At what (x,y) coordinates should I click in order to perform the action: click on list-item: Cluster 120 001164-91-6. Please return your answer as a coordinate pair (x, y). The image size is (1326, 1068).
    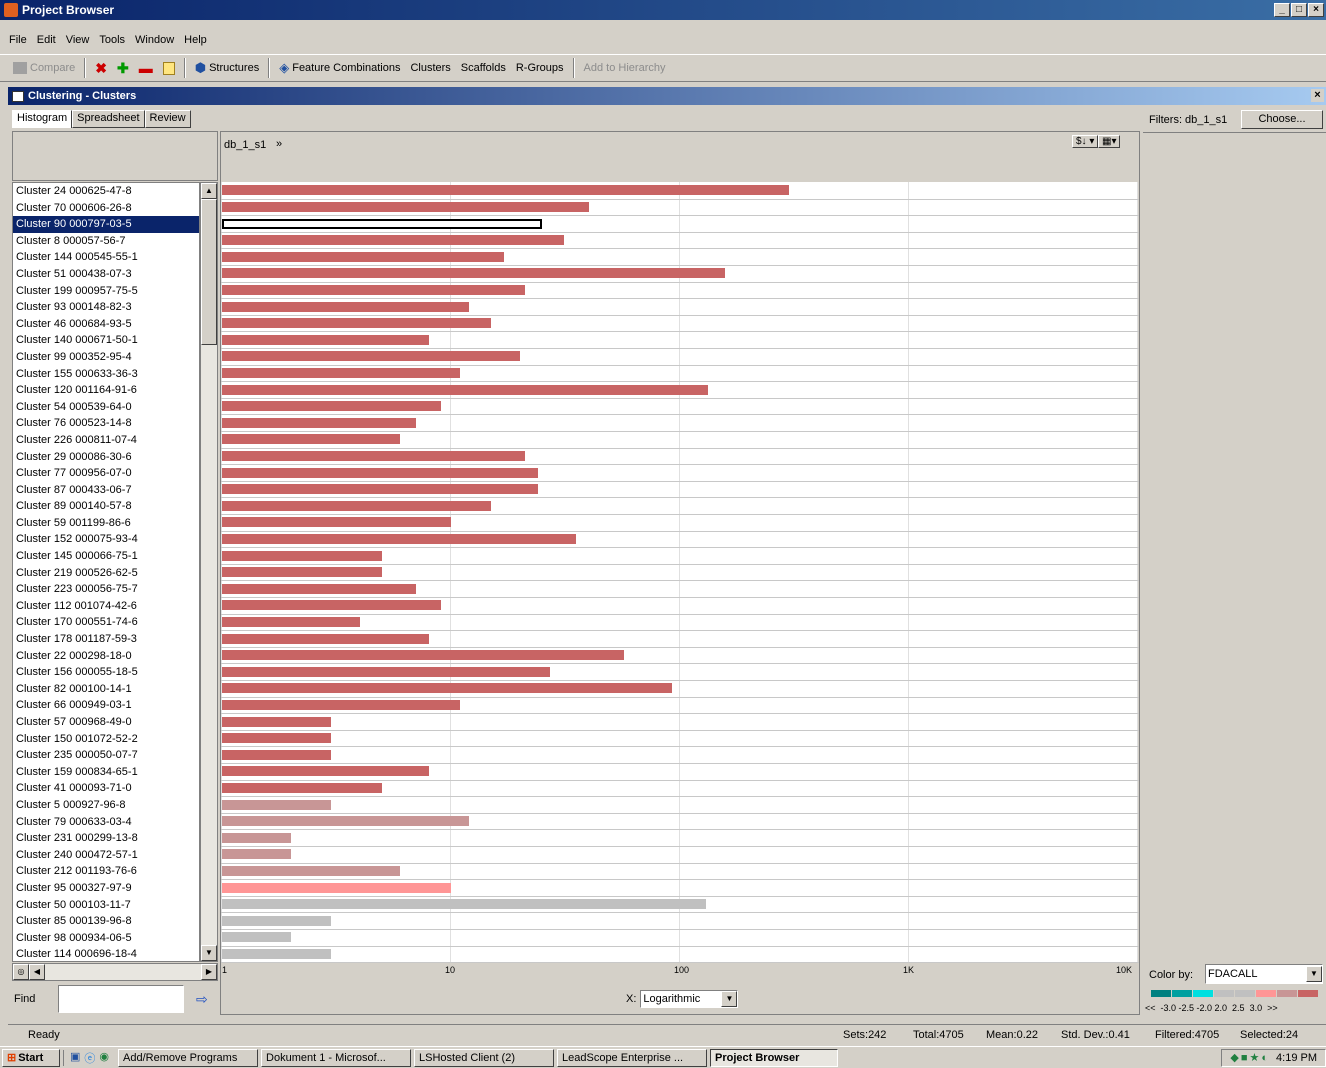
    Looking at the image, I should click on (106, 390).